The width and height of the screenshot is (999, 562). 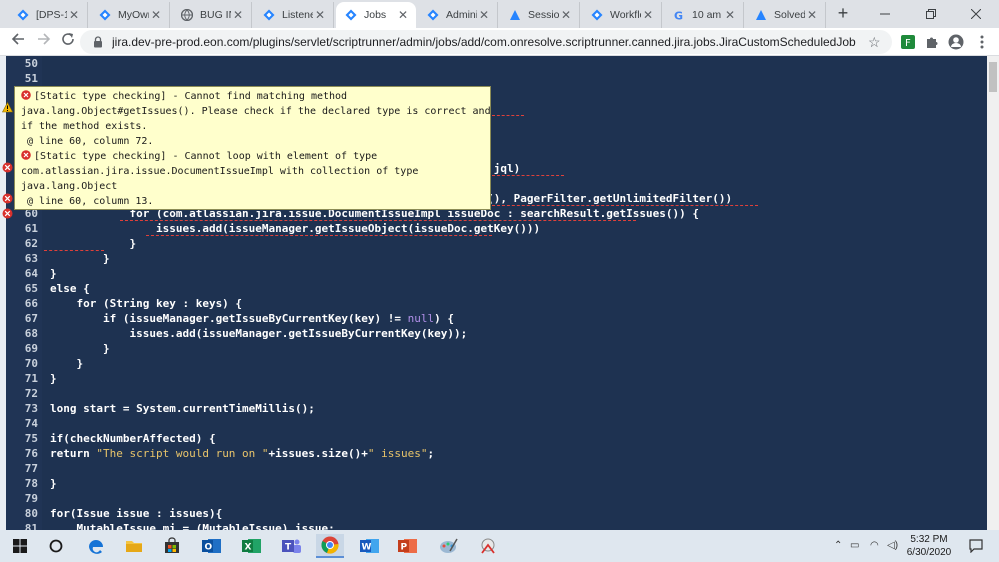 I want to click on line-number: 68, so click(x=31, y=333).